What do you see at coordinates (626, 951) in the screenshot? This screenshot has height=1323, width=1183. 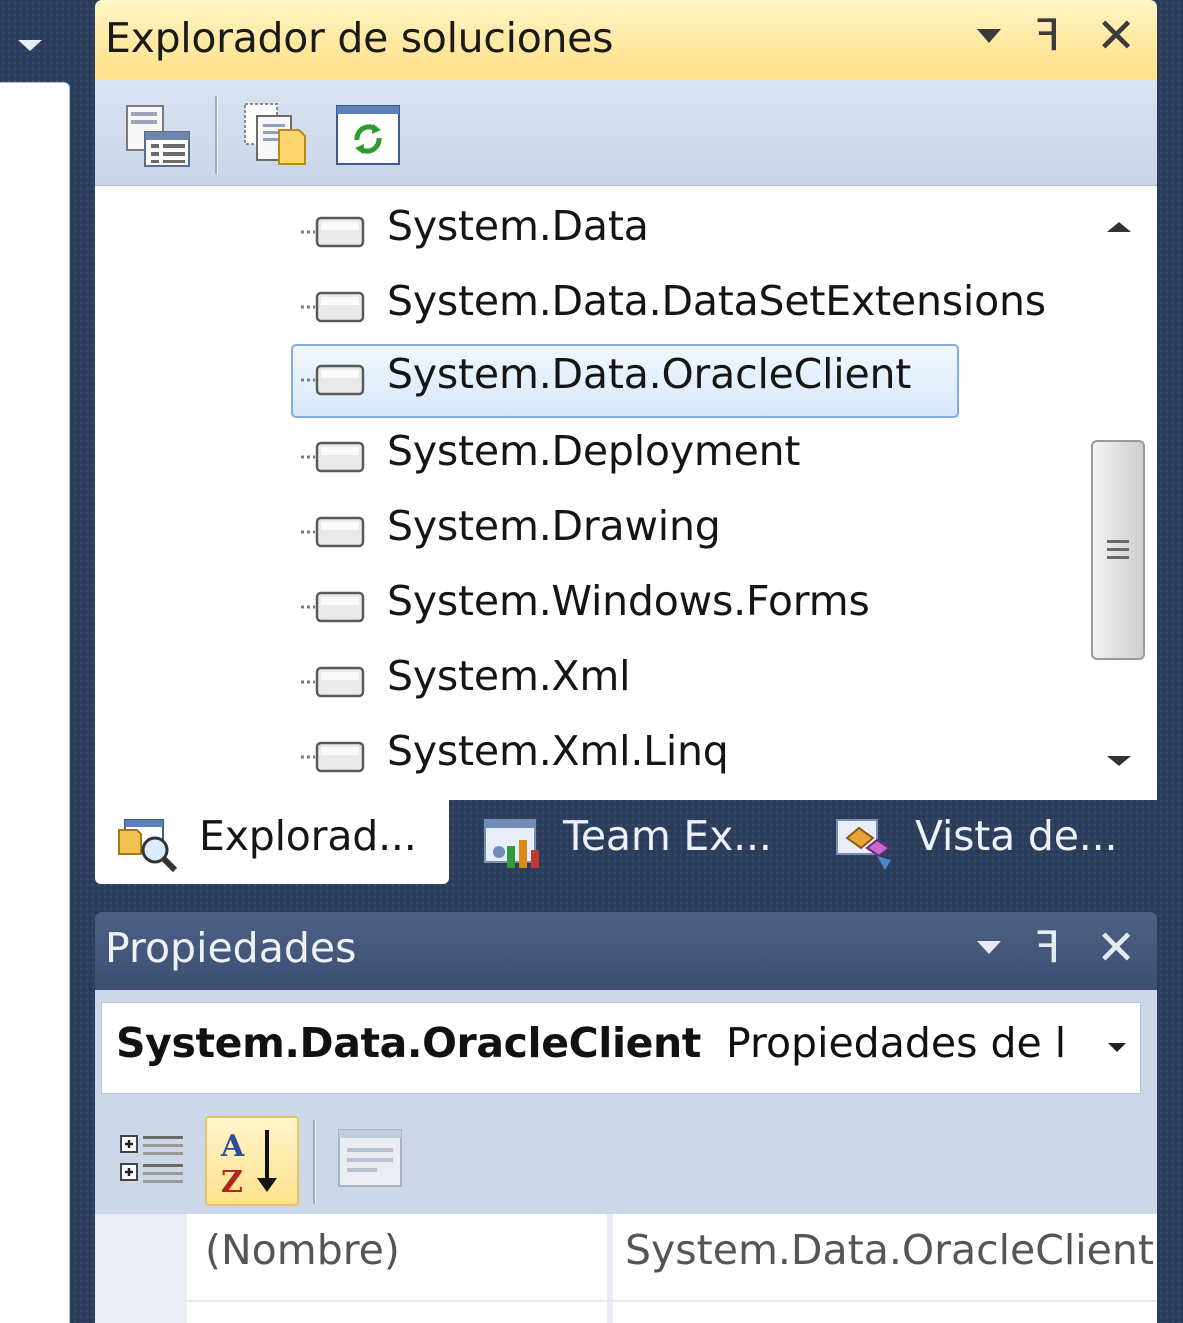 I see `properties-titlebar: Propiedades ꟻ ✕` at bounding box center [626, 951].